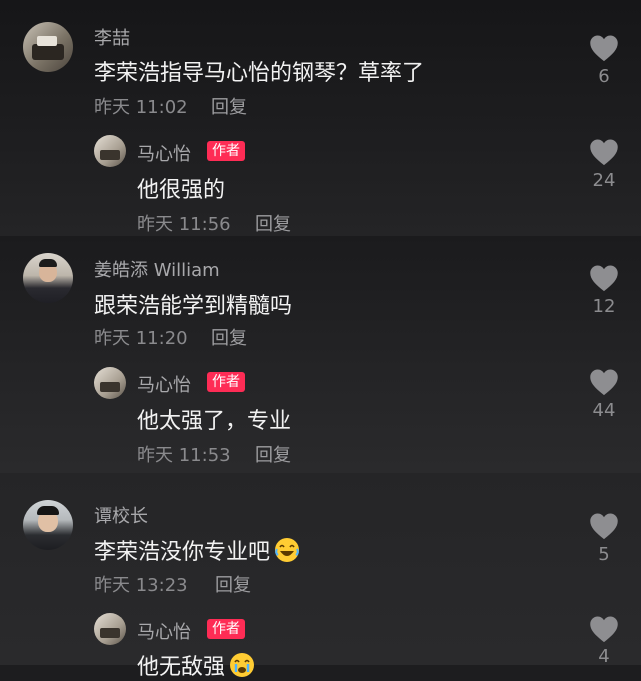  What do you see at coordinates (184, 455) in the screenshot?
I see `reply-time: 昨天 11:53` at bounding box center [184, 455].